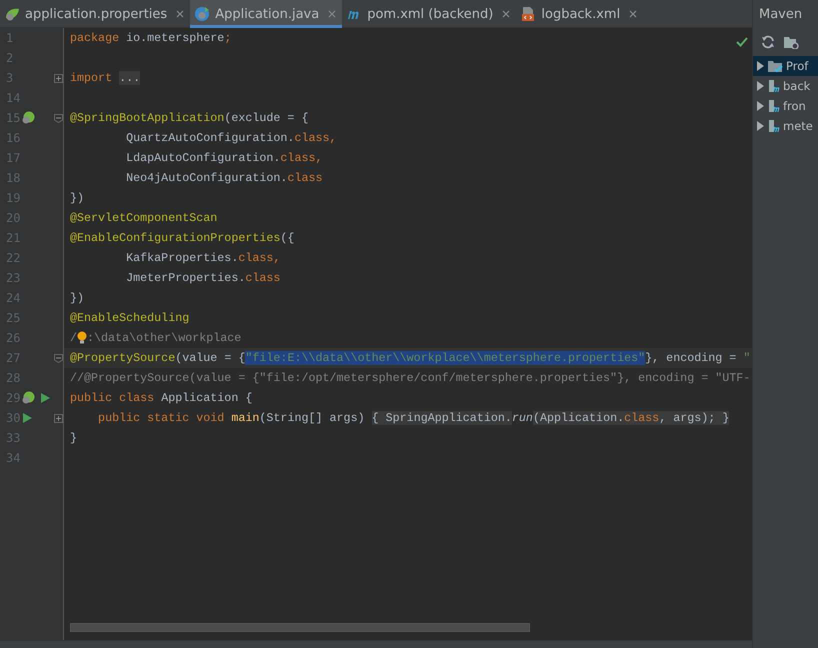  I want to click on code-line: @EnableConfigurationProperties({, so click(181, 238).